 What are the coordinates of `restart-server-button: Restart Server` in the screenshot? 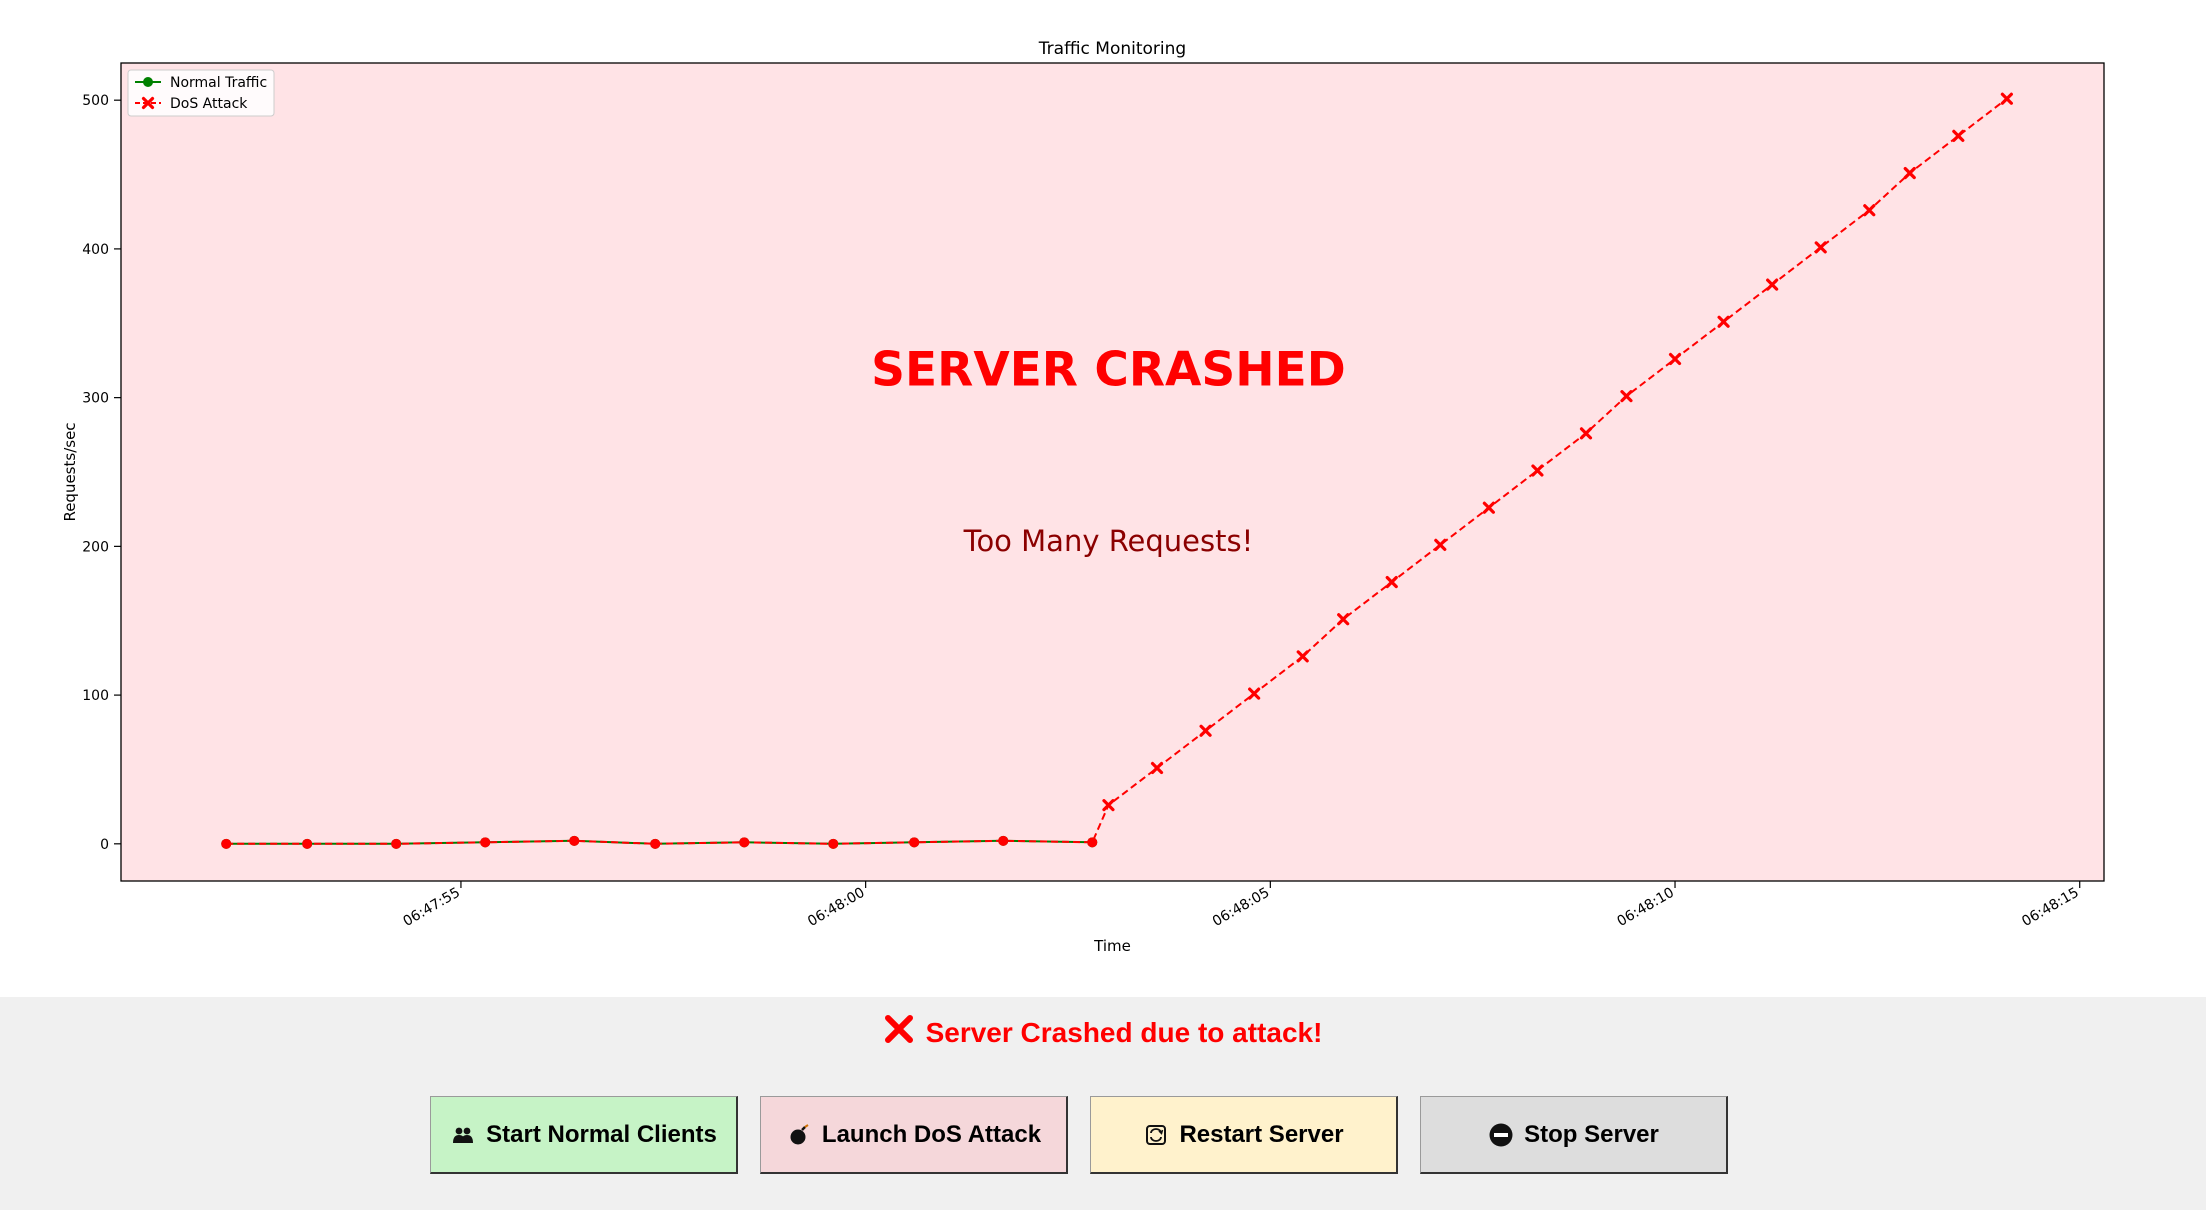 It's located at (1244, 1135).